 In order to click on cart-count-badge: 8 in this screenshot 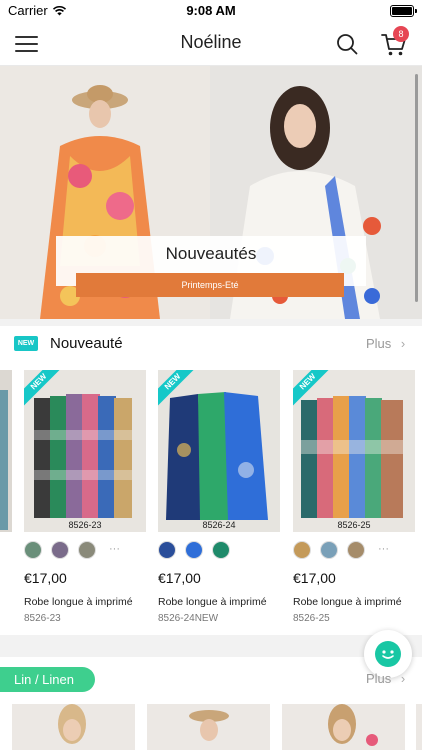, I will do `click(401, 34)`.